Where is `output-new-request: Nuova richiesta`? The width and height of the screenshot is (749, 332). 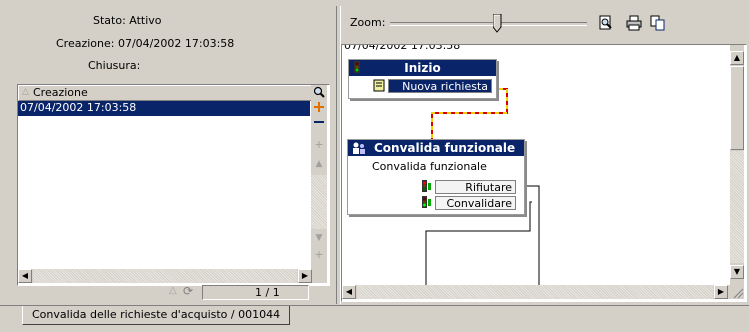 output-new-request: Nuova richiesta is located at coordinates (440, 86).